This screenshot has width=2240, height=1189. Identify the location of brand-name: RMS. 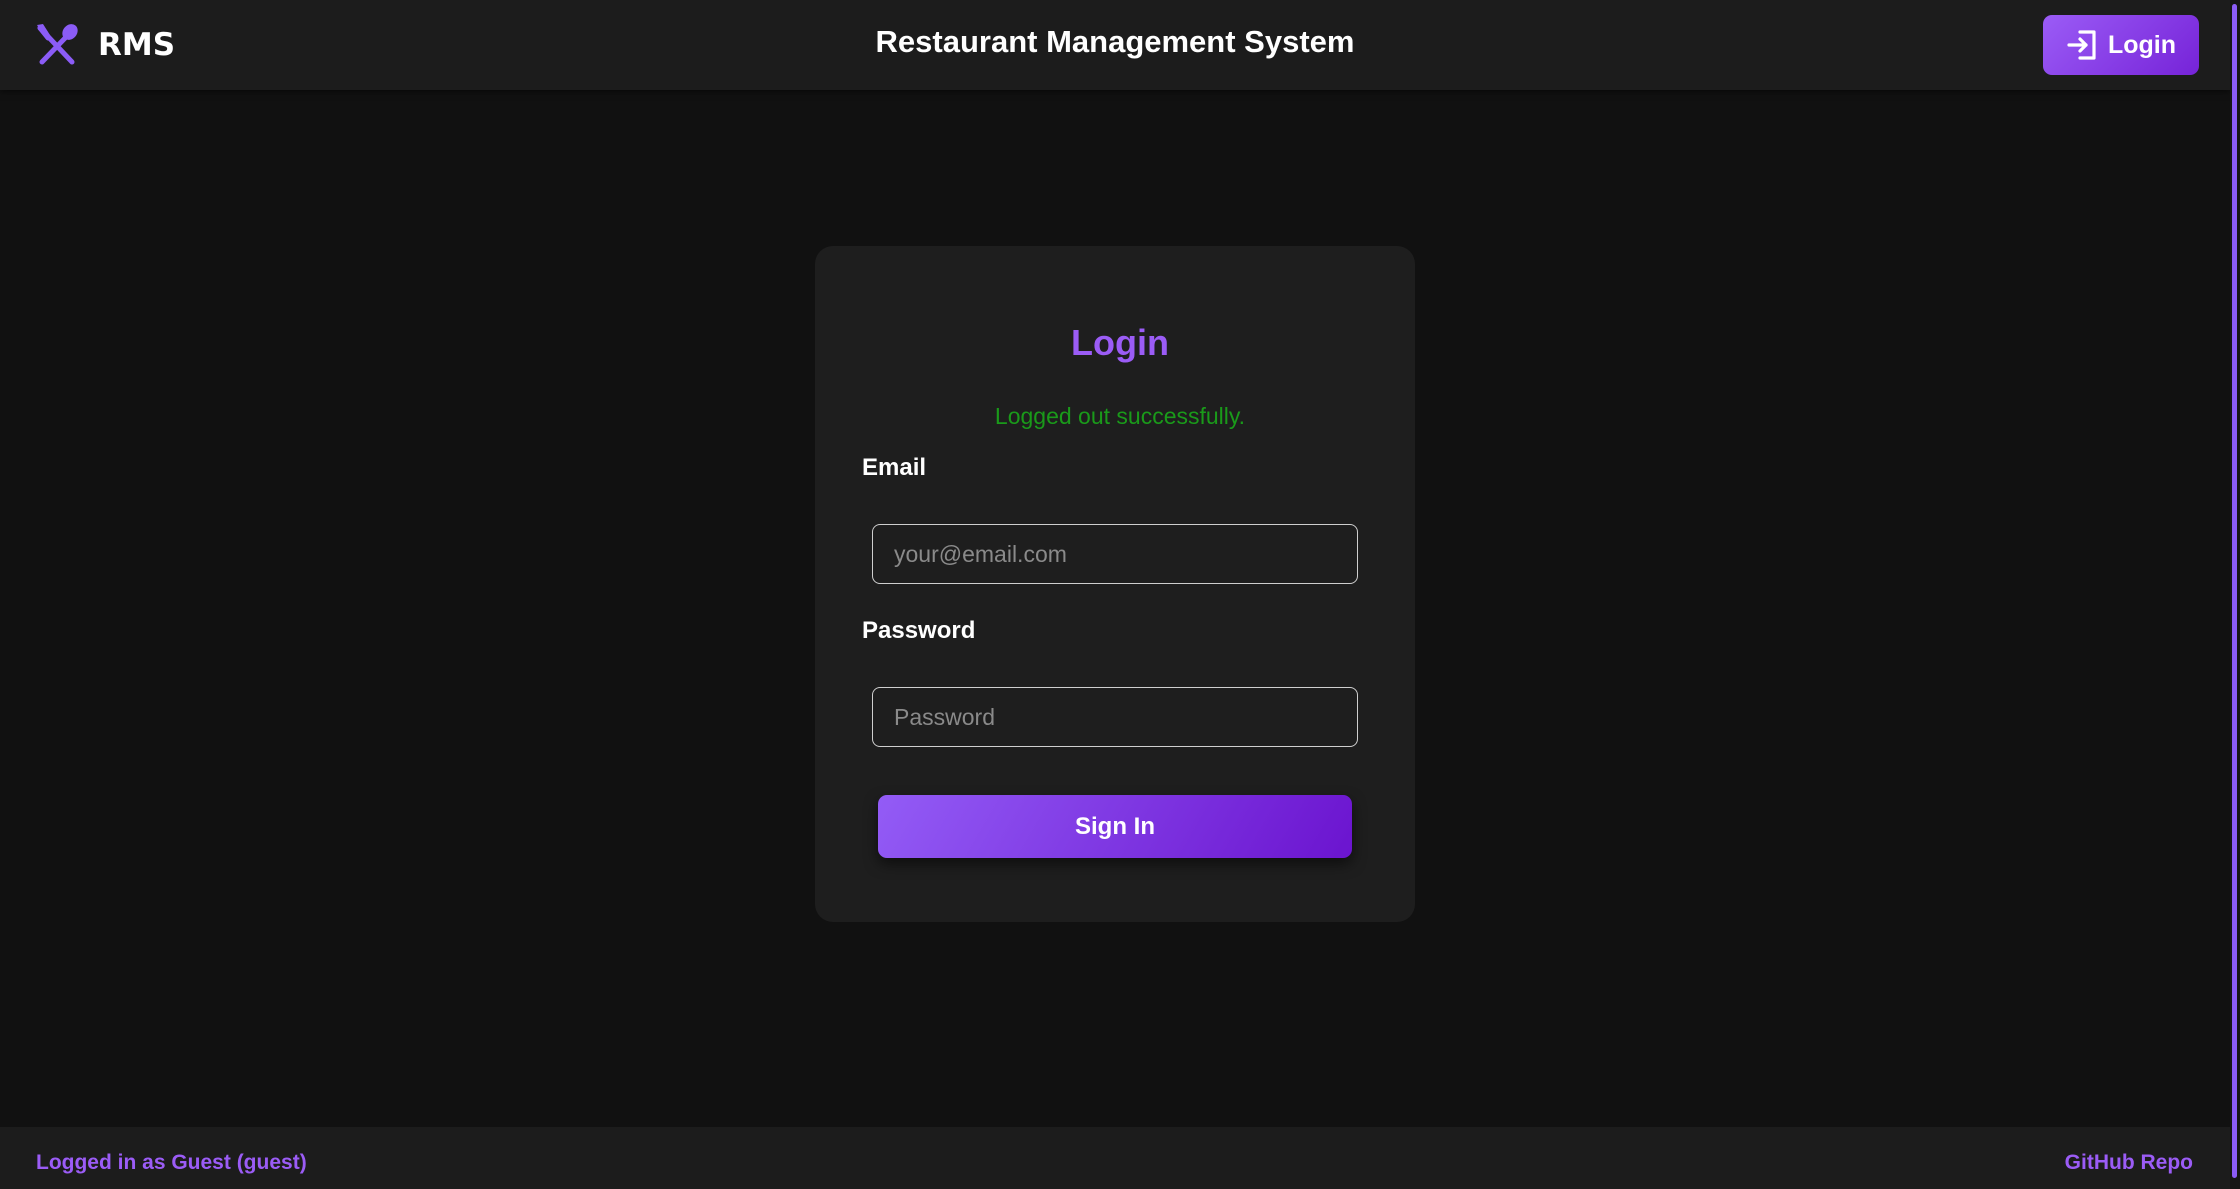
(137, 45).